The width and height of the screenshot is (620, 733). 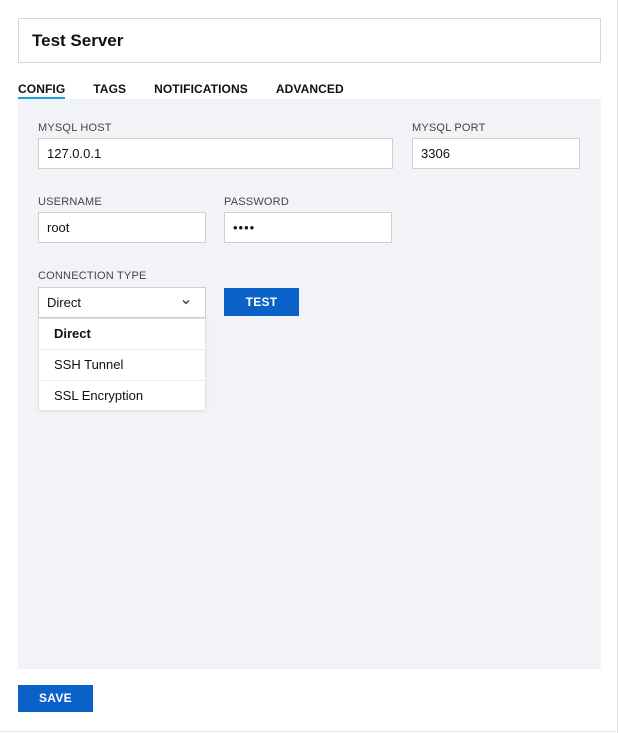 What do you see at coordinates (617, 366) in the screenshot?
I see `window-edge-right` at bounding box center [617, 366].